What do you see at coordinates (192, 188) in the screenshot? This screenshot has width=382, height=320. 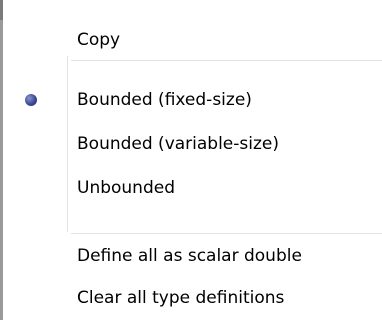 I see `menu-item-unbounded: Unbounded` at bounding box center [192, 188].